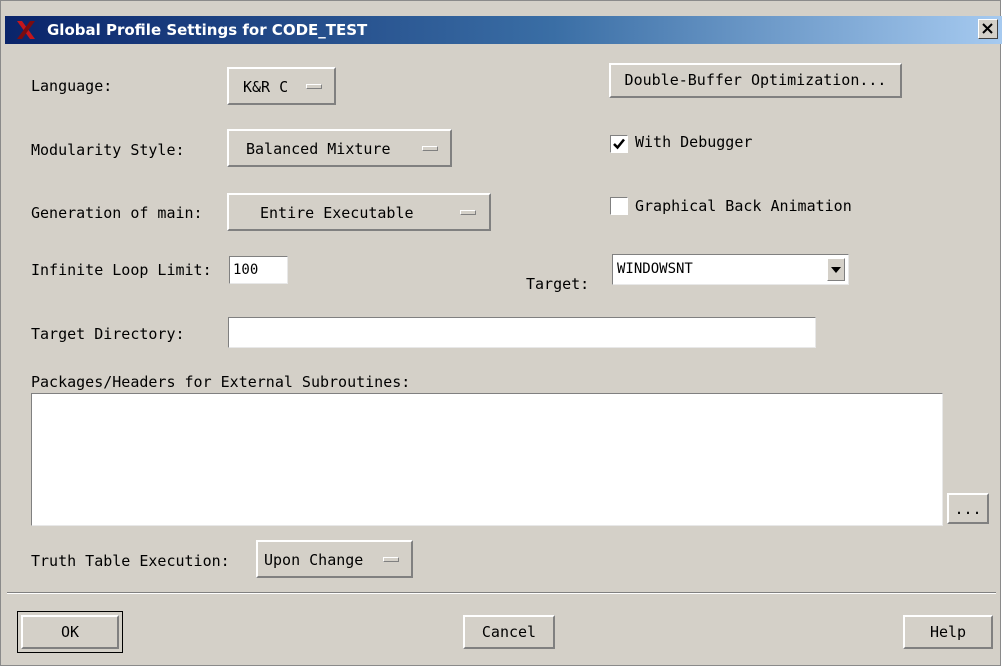 Image resolution: width=1003 pixels, height=668 pixels. I want to click on with-debugger-checkbox, so click(619, 144).